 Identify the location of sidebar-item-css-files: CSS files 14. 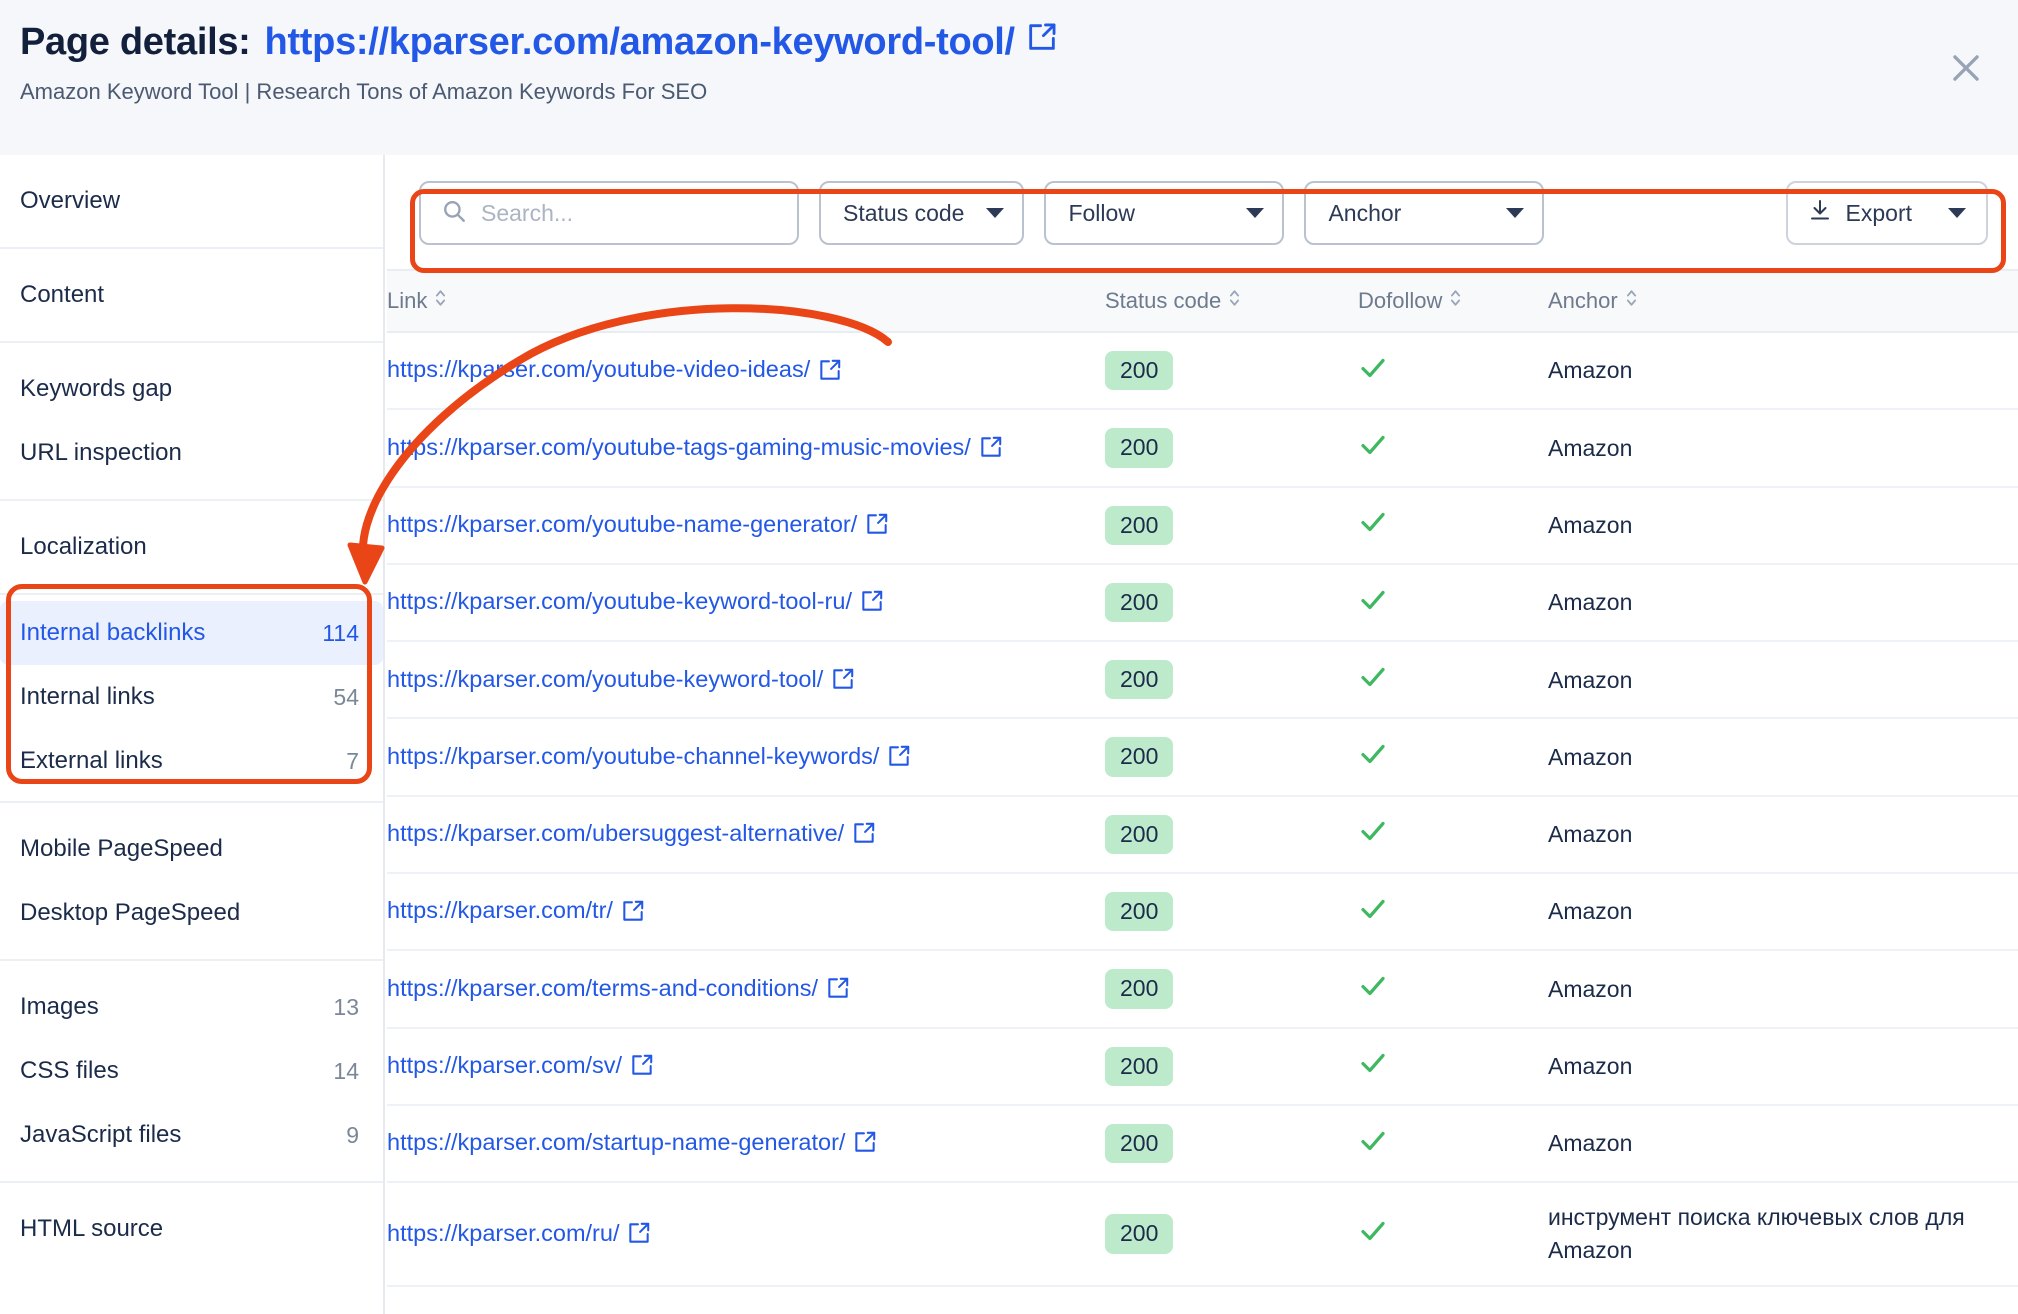
(191, 1071).